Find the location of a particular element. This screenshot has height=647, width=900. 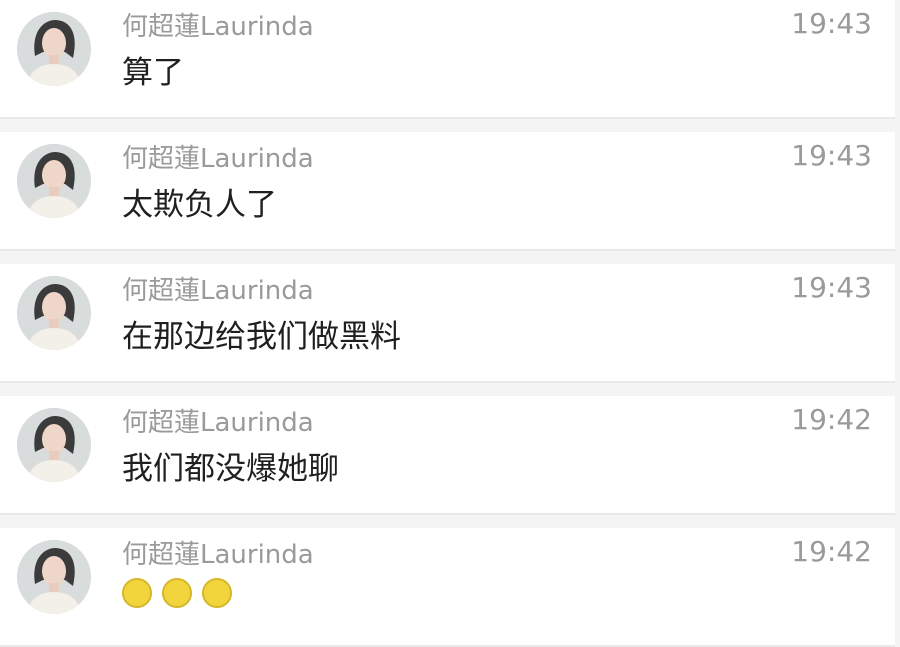

emoji-message is located at coordinates (177, 593).